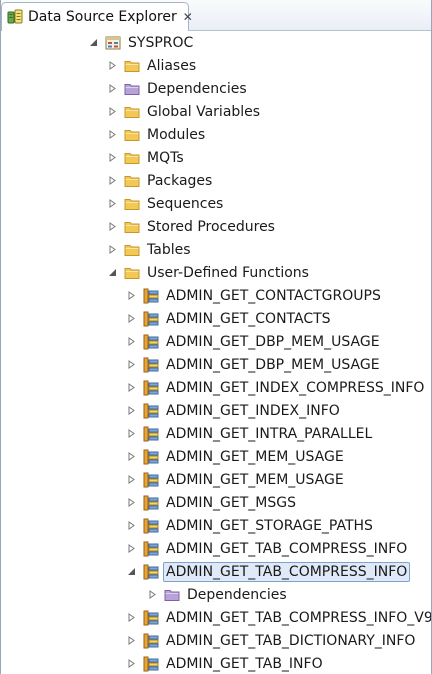 Image resolution: width=432 pixels, height=674 pixels. I want to click on tree-item-folder-packages: Packages, so click(160, 180).